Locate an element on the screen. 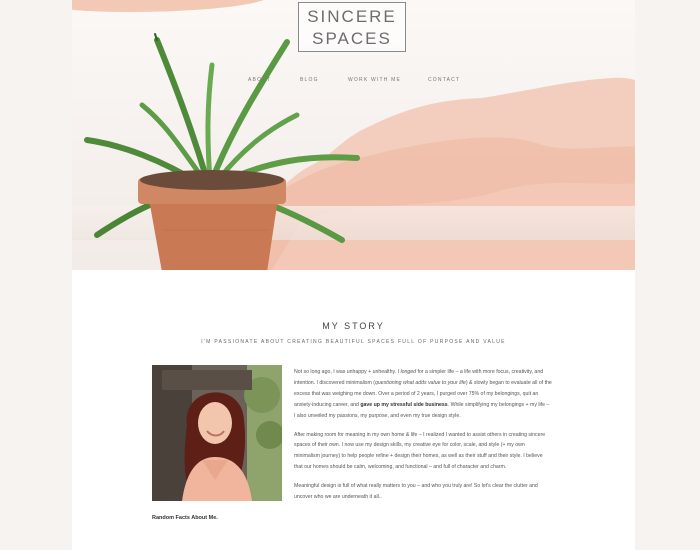  author-portrait is located at coordinates (217, 433).